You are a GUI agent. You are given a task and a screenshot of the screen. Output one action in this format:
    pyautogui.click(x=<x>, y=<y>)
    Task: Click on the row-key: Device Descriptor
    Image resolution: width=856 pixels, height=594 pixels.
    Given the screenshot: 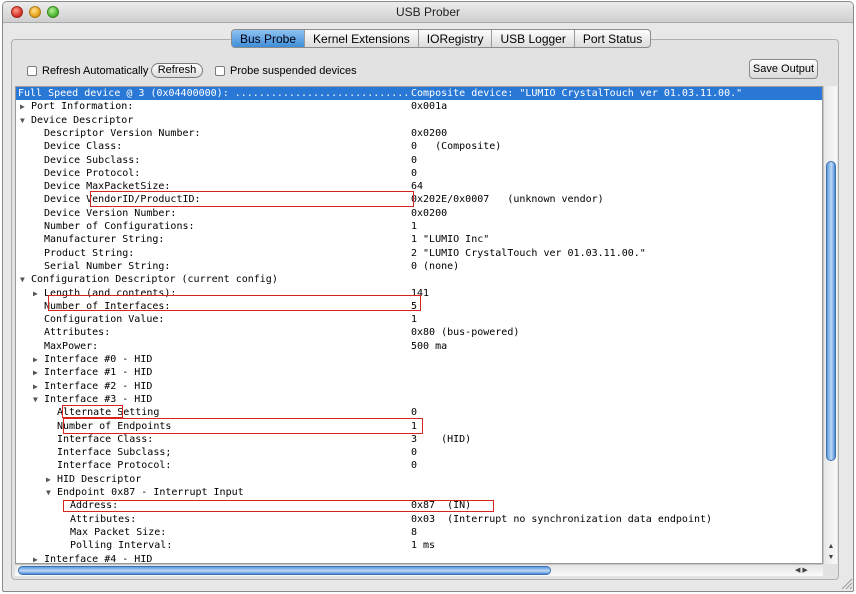 What is the action you would take?
    pyautogui.click(x=82, y=120)
    